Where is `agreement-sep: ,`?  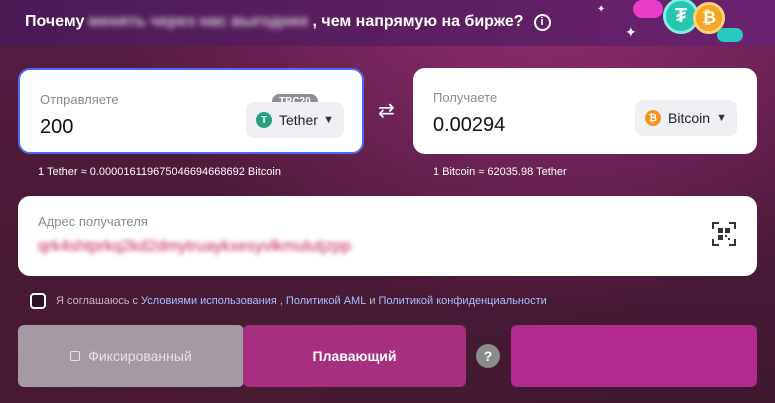 agreement-sep: , is located at coordinates (281, 301).